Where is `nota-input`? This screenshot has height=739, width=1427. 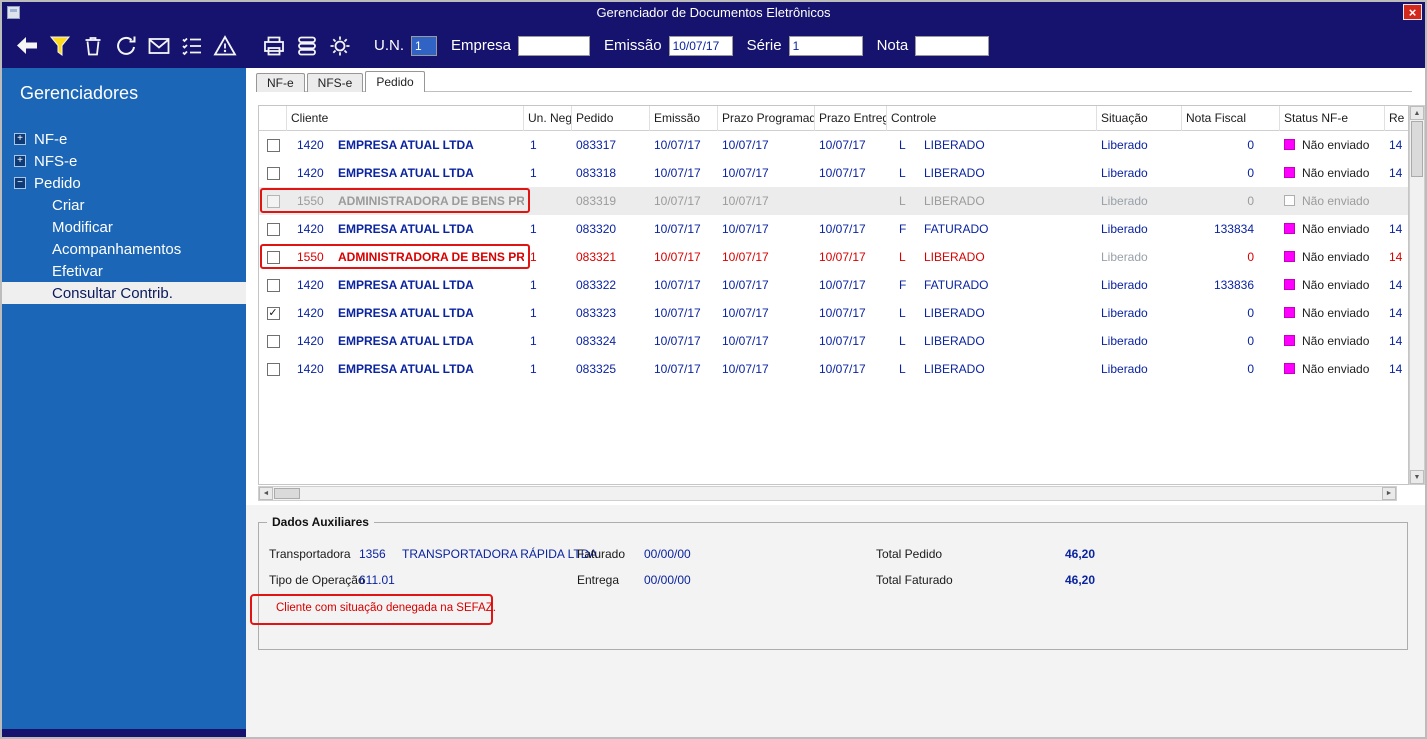 nota-input is located at coordinates (952, 45).